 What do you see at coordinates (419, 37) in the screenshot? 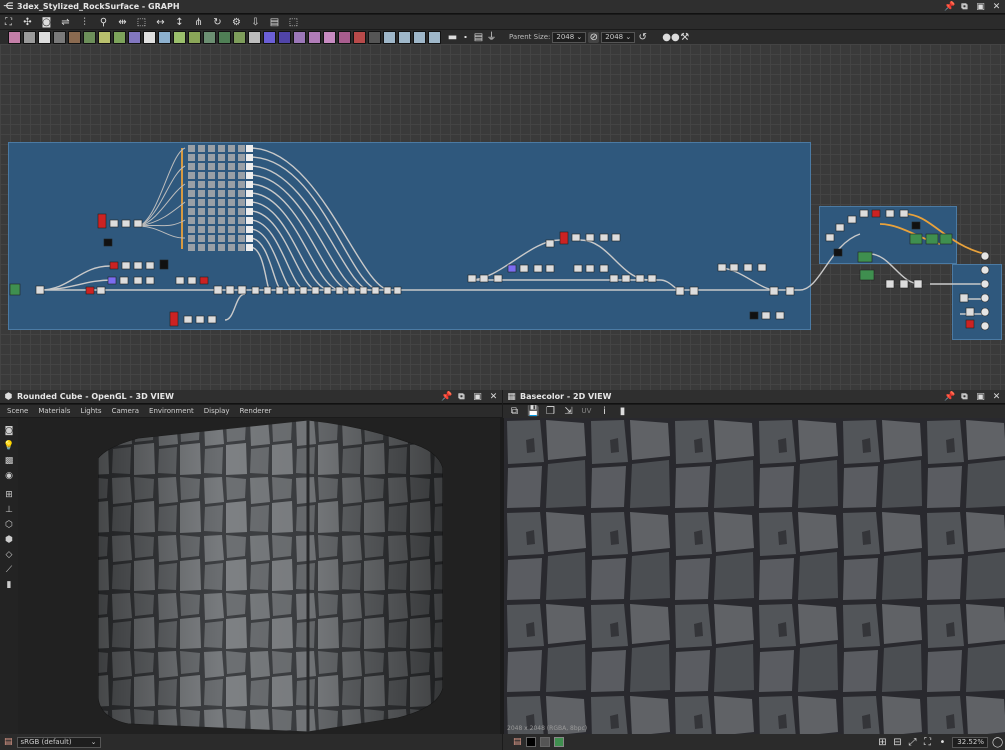
I see `layout-c-icon` at bounding box center [419, 37].